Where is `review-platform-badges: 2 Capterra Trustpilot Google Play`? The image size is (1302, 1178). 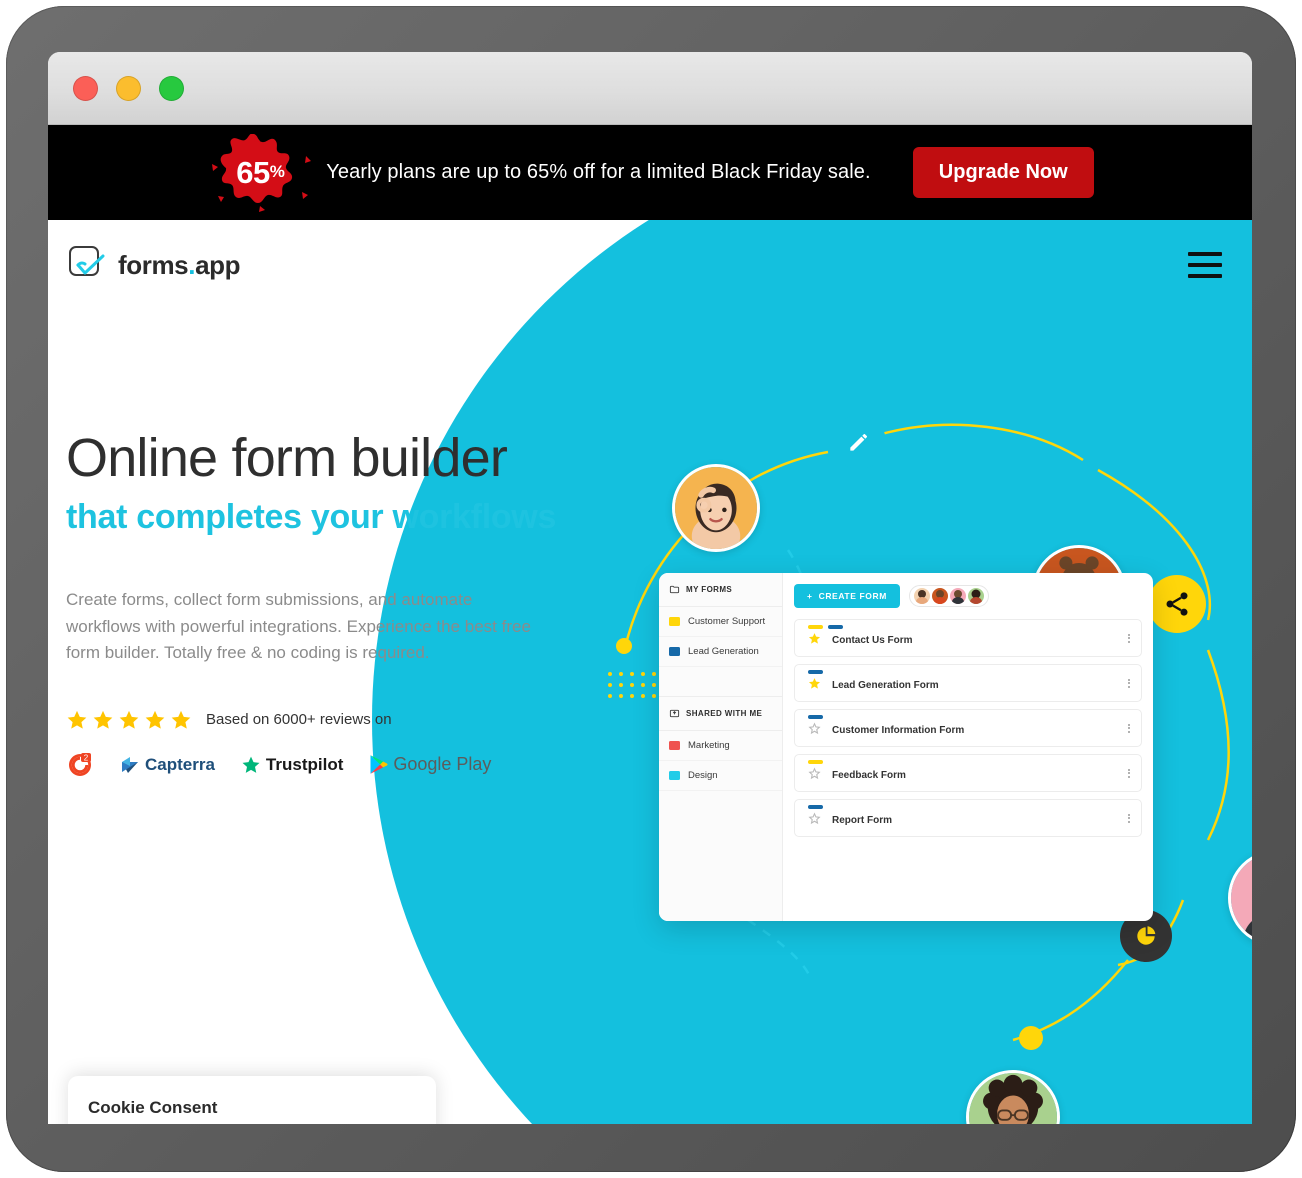
review-platform-badges: 2 Capterra Trustpilot Google Play is located at coordinates (346, 765).